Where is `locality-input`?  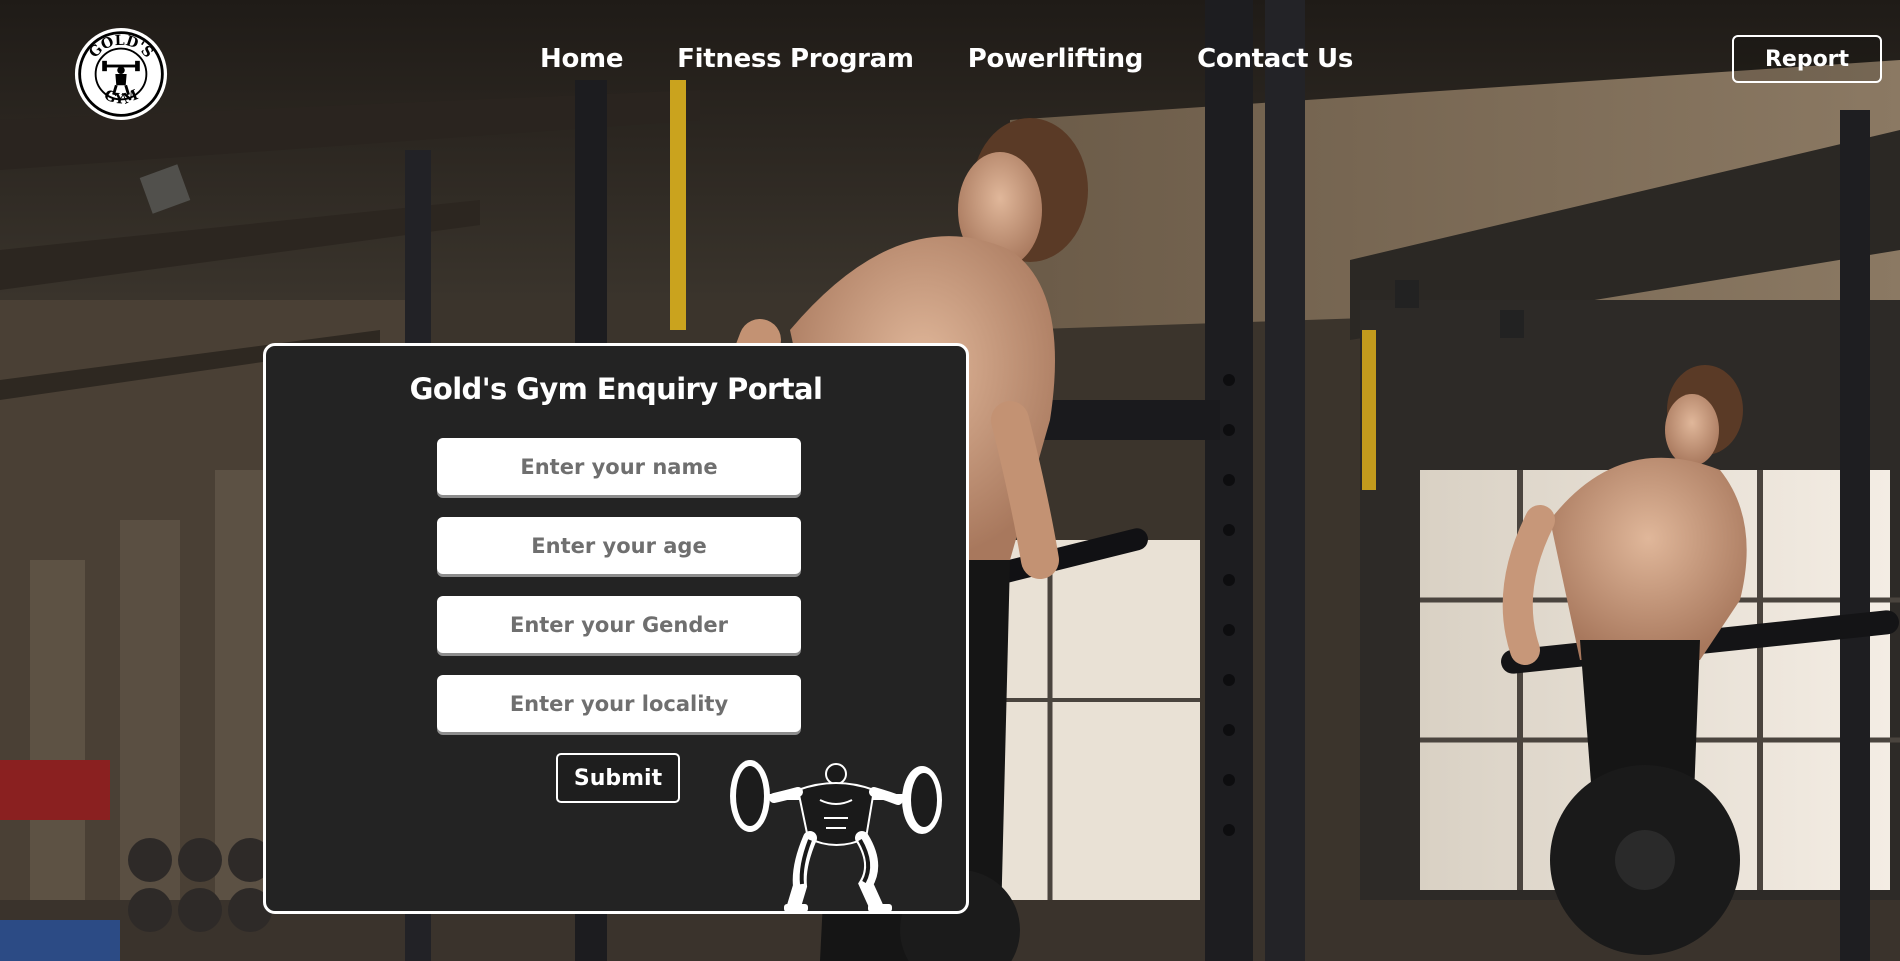 locality-input is located at coordinates (619, 703).